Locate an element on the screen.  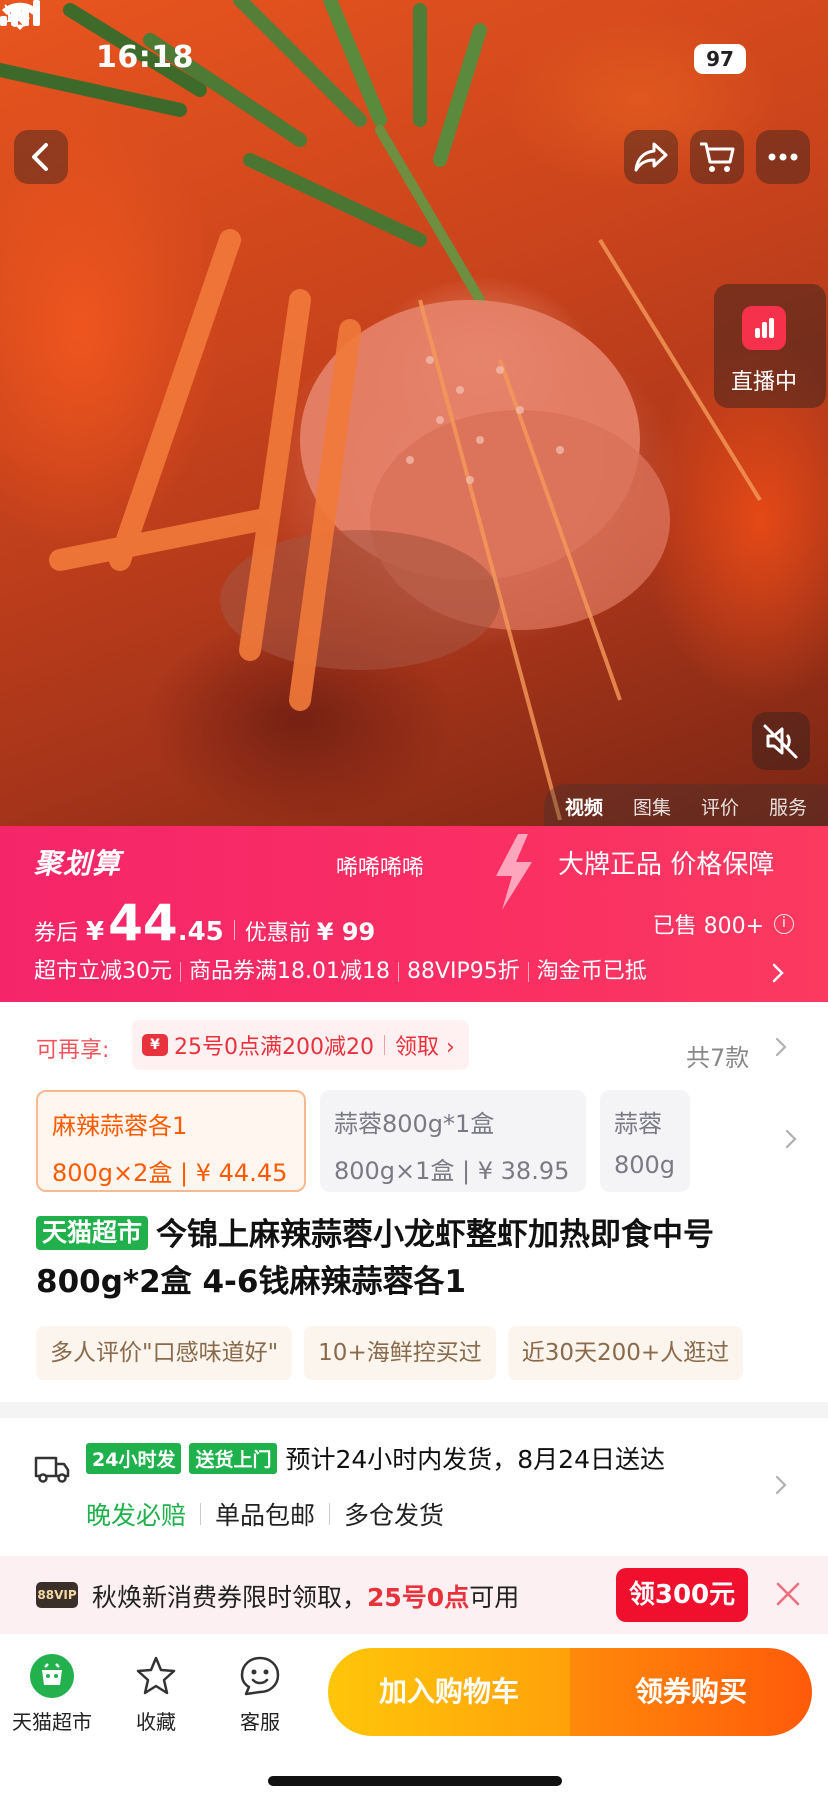
add-to-cart-button: 加入购物车 is located at coordinates (449, 1692).